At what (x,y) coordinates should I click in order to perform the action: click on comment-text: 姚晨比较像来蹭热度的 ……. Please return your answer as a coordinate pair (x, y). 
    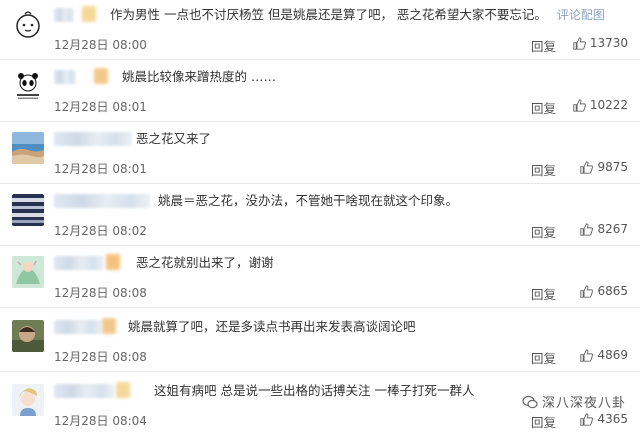
    Looking at the image, I should click on (199, 77).